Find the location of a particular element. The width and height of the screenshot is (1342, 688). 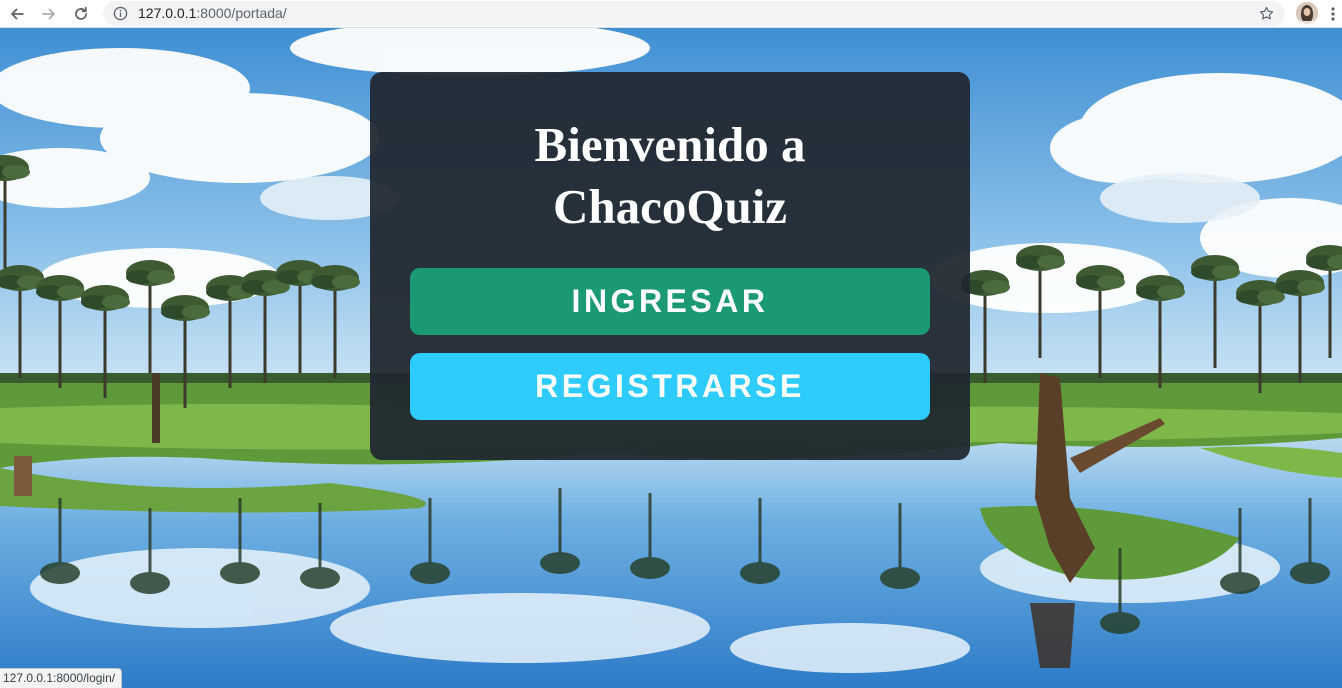

info-icon is located at coordinates (120, 13).